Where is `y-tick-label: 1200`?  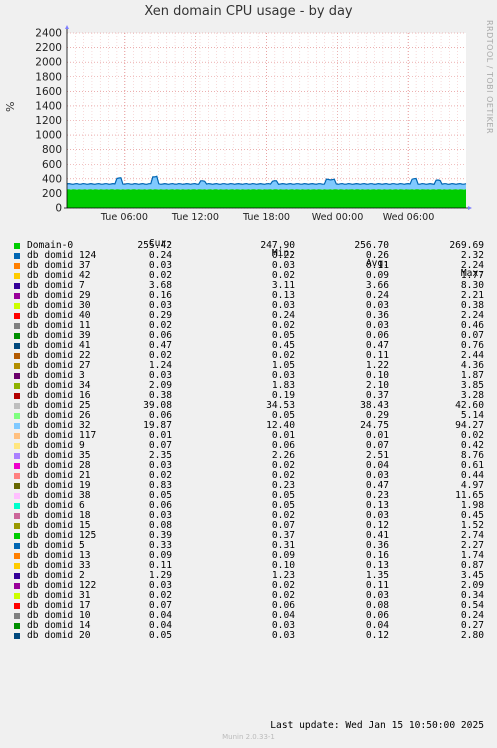 y-tick-label: 1200 is located at coordinates (48, 121).